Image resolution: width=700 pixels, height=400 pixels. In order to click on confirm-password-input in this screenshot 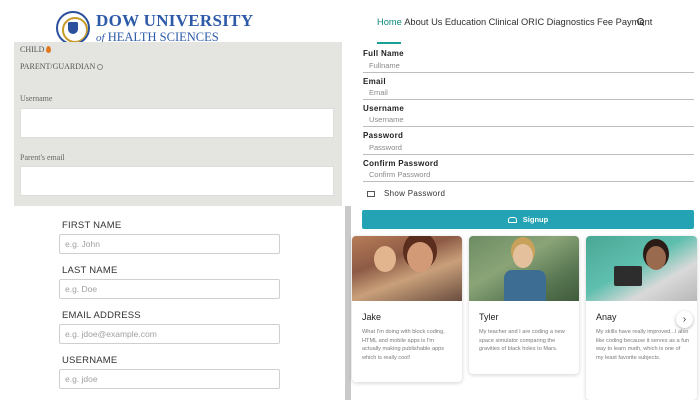, I will do `click(528, 175)`.